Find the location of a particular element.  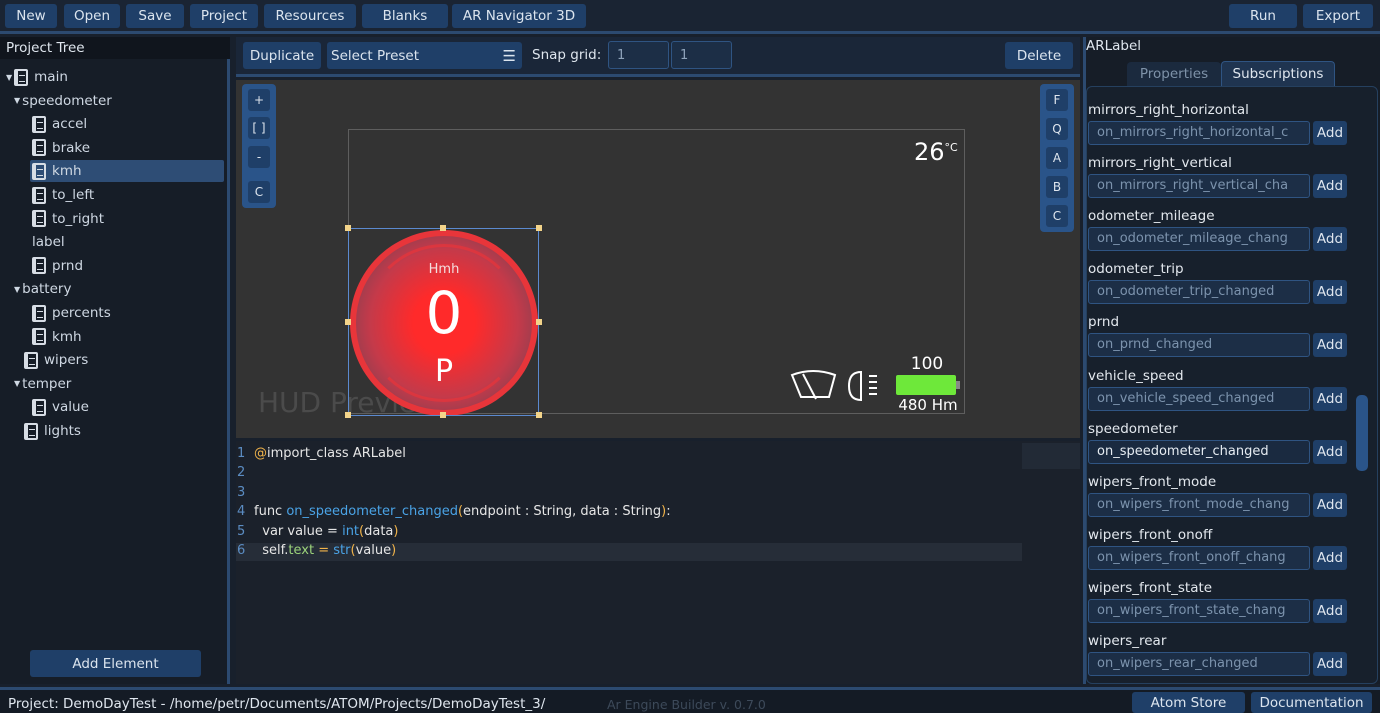

subscription-handler-input: on_speedometer_changed is located at coordinates (1199, 451).